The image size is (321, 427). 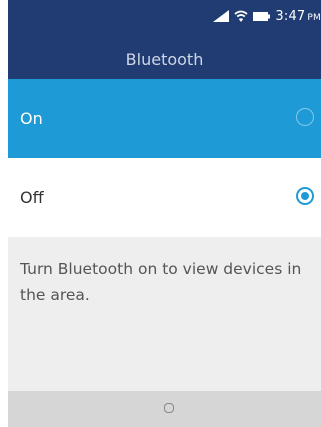 What do you see at coordinates (164, 59) in the screenshot?
I see `page-title: Bluetooth` at bounding box center [164, 59].